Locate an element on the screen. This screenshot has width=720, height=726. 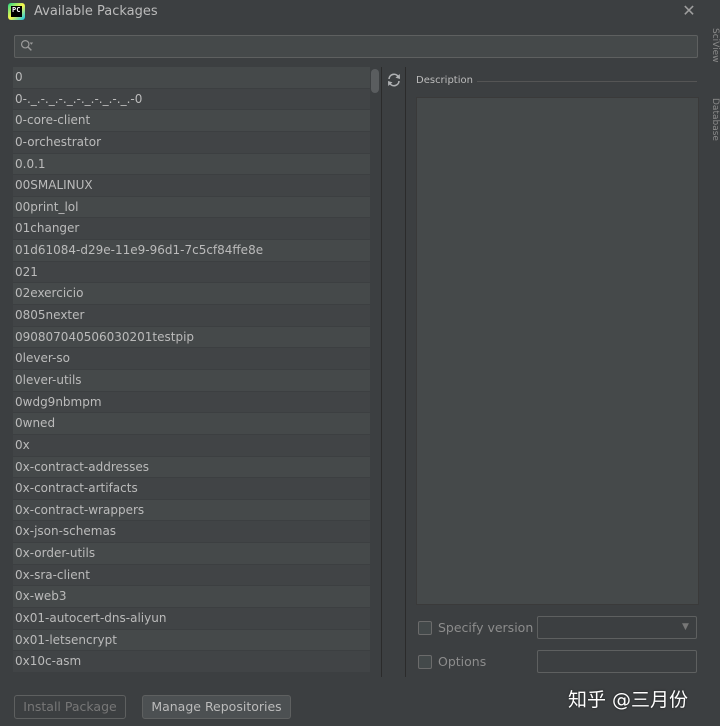
search-box is located at coordinates (356, 46).